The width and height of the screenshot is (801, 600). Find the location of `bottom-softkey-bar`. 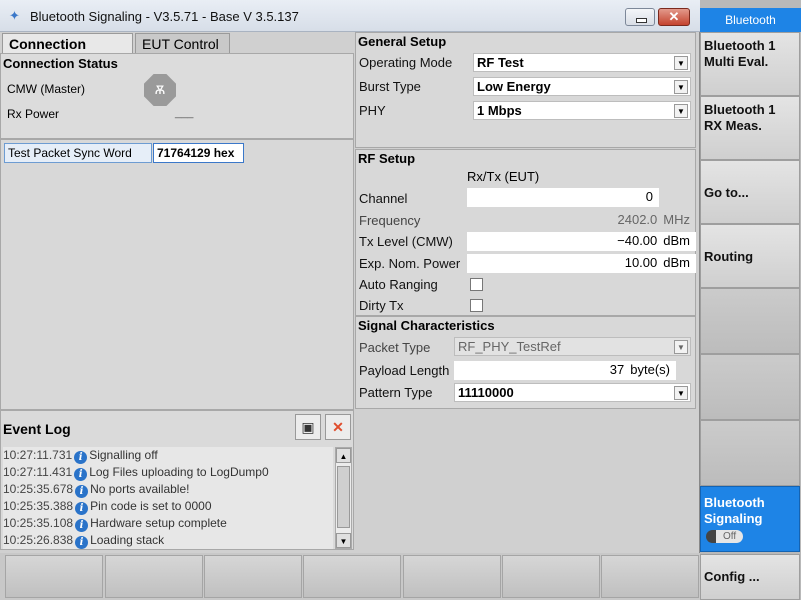

bottom-softkey-bar is located at coordinates (350, 576).